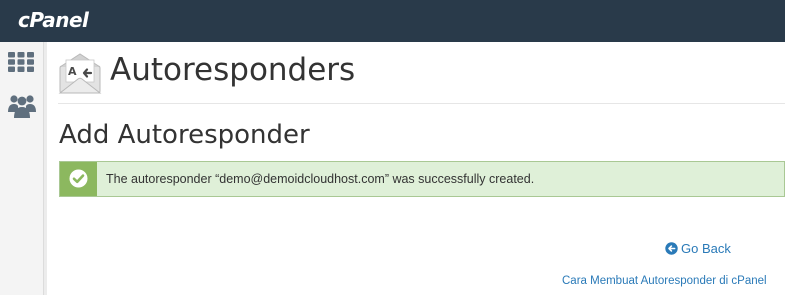  I want to click on title-divider, so click(421, 103).